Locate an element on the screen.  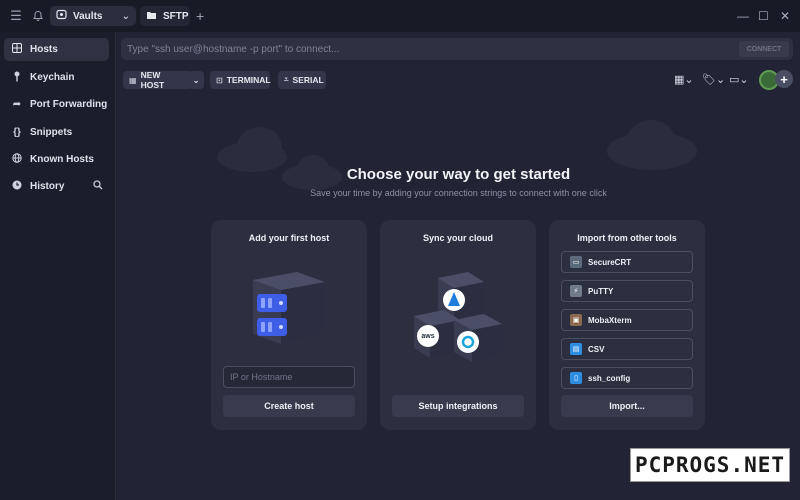
import-item-label: SecureCRT is located at coordinates (610, 262).